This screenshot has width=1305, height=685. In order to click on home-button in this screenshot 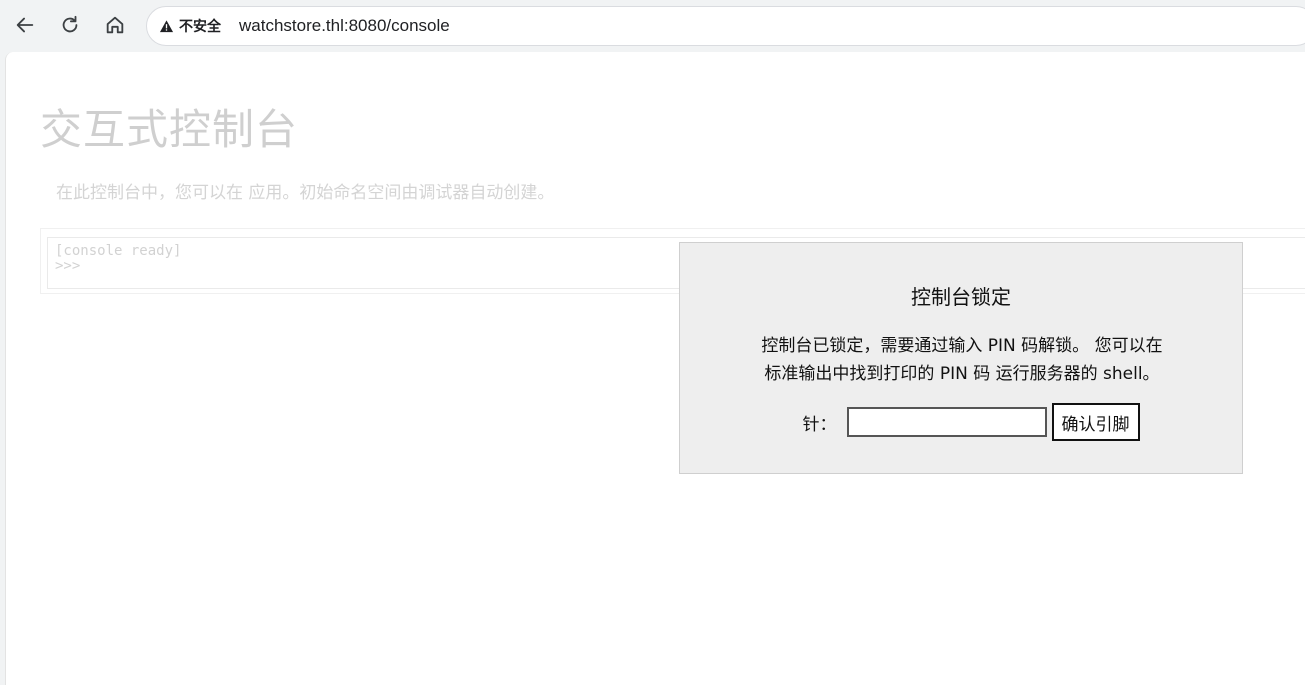, I will do `click(115, 25)`.